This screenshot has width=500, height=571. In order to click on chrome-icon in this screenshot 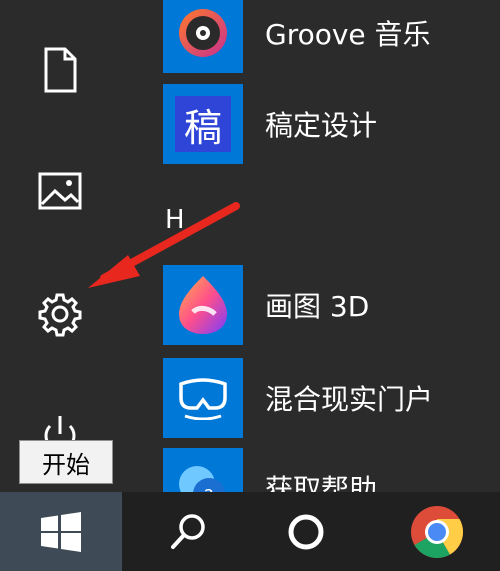, I will do `click(437, 531)`.